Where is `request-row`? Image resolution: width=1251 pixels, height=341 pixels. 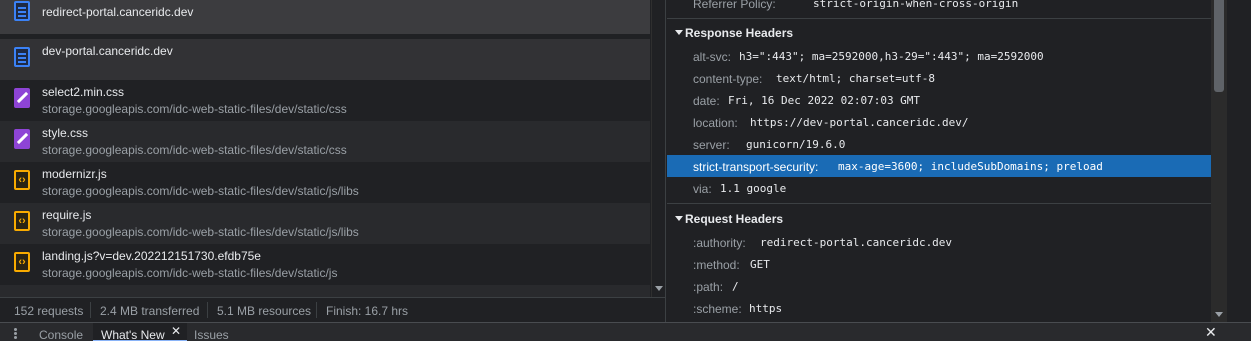 request-row is located at coordinates (325, 291).